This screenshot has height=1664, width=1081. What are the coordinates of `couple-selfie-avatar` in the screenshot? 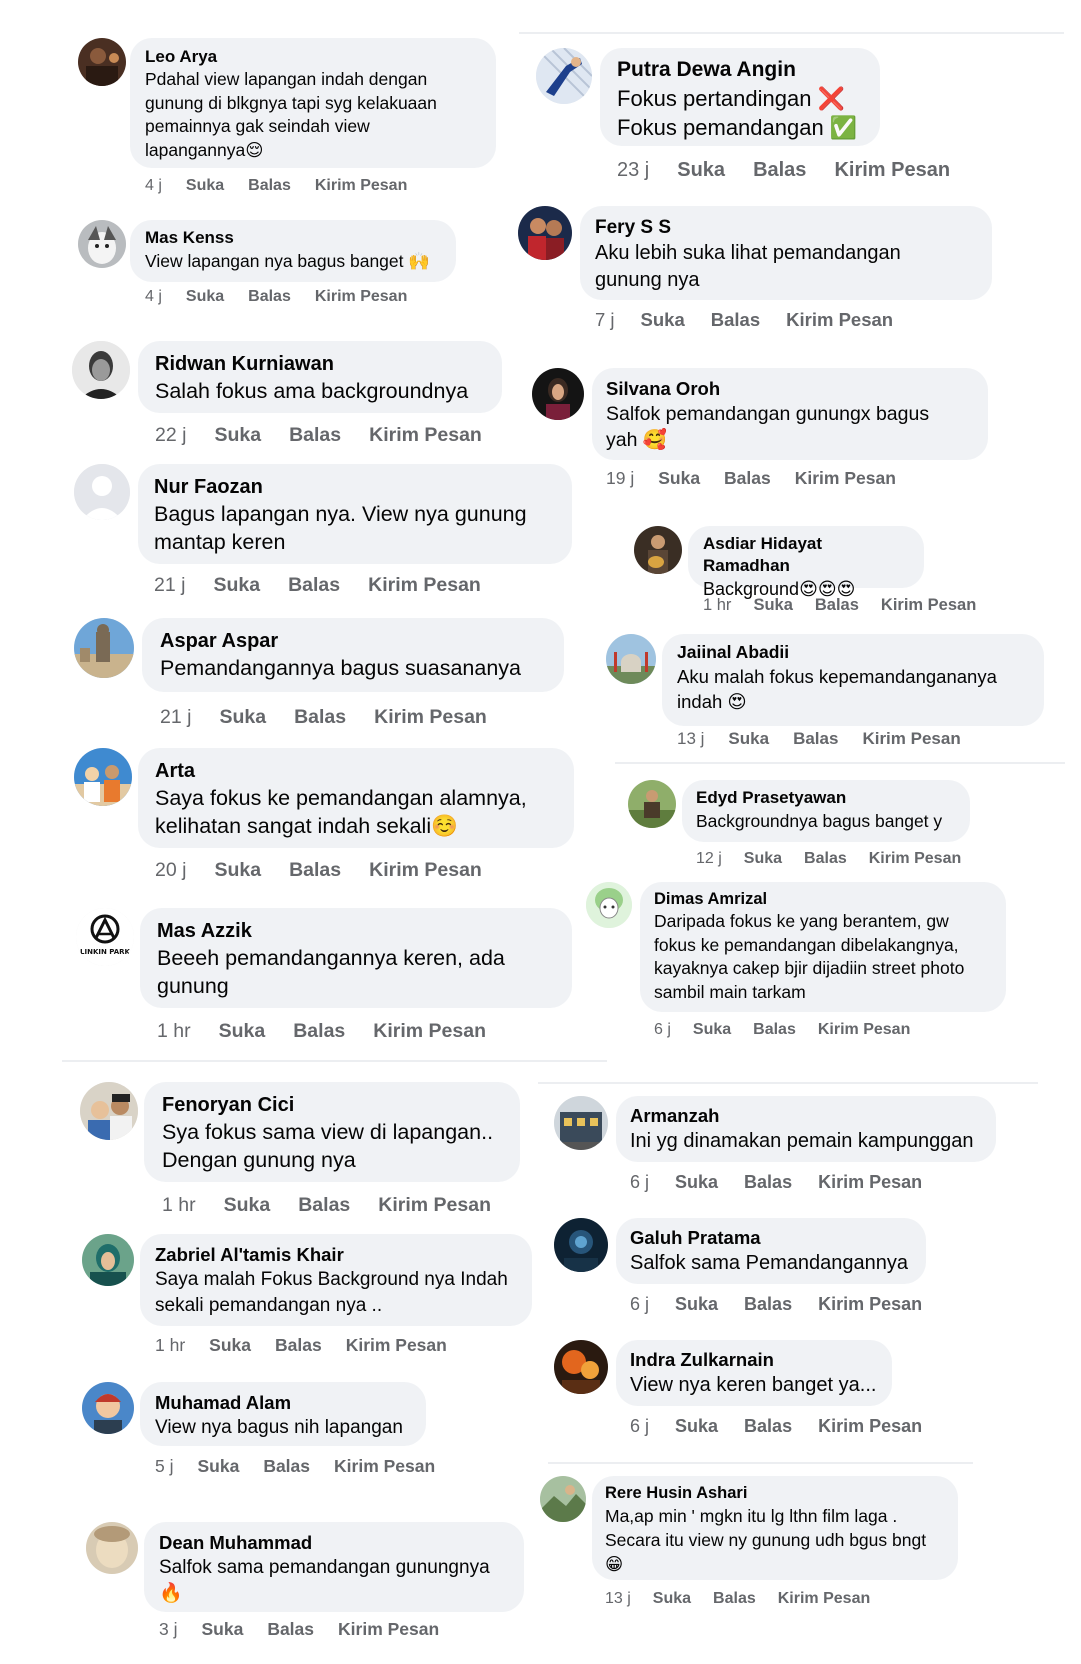 It's located at (109, 1111).